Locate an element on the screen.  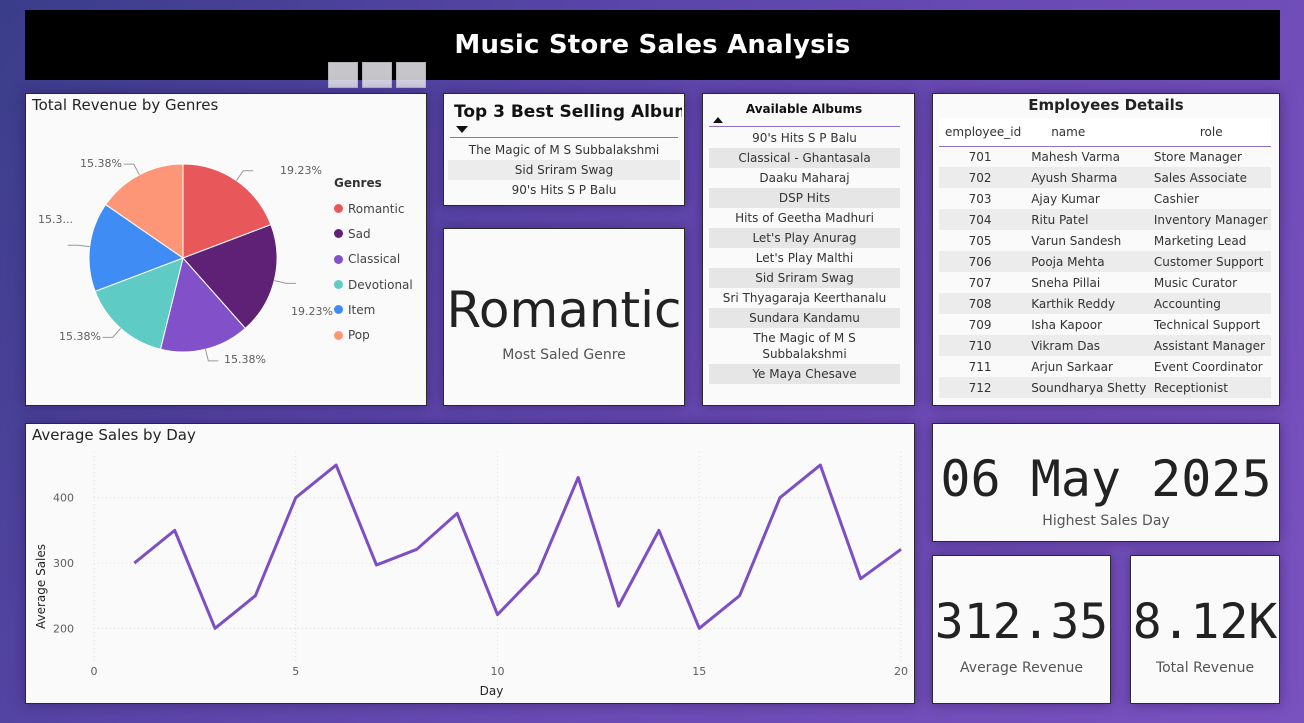
table-row: 704 Ritu Patel Inventory Manager is located at coordinates (1105, 219).